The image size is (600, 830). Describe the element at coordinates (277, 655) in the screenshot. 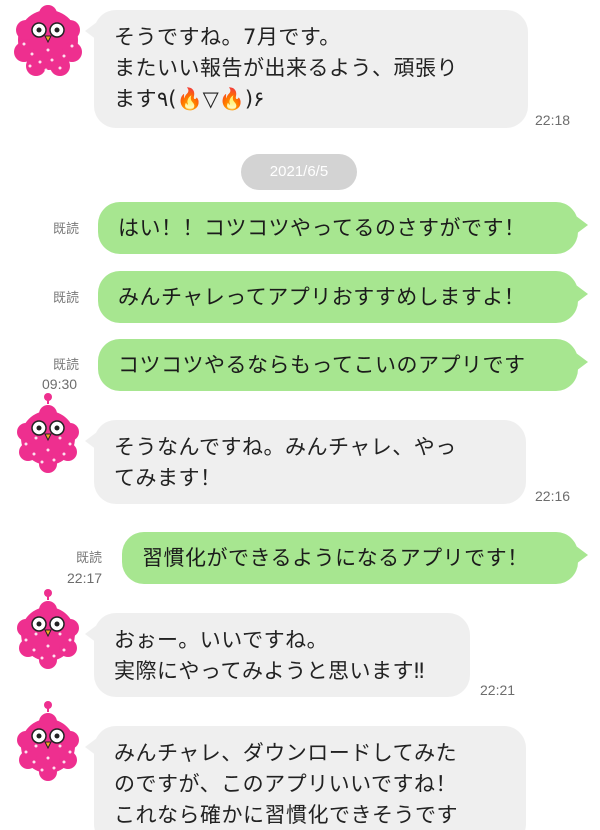

I see `message-bubble: おぉー。いいですね。 実際にやってみようと思います‼︎` at that location.